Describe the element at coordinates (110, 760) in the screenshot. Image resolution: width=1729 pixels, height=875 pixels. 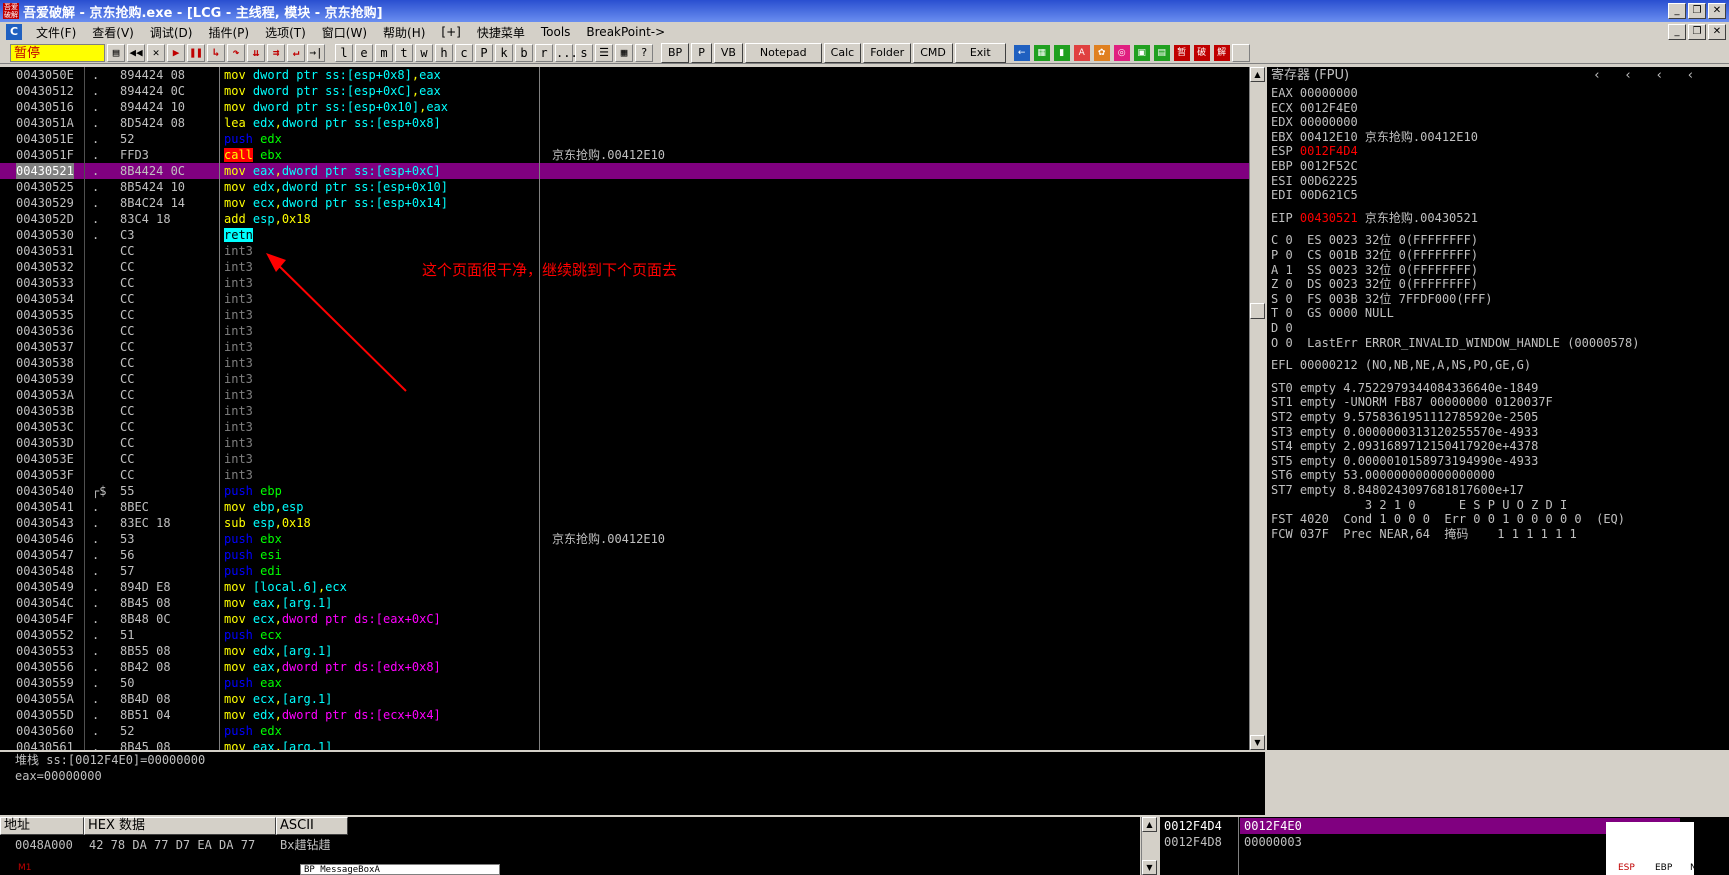
I see `info-line-stack: 堆栈 ss:[0012F4E0]=00000000` at that location.